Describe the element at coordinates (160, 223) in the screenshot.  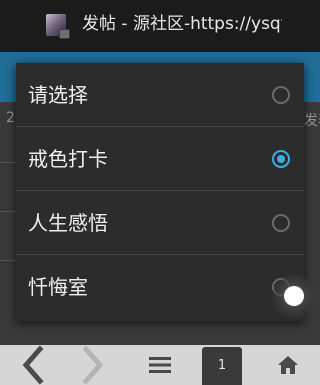
I see `option-life-insight: 人生感悟` at that location.